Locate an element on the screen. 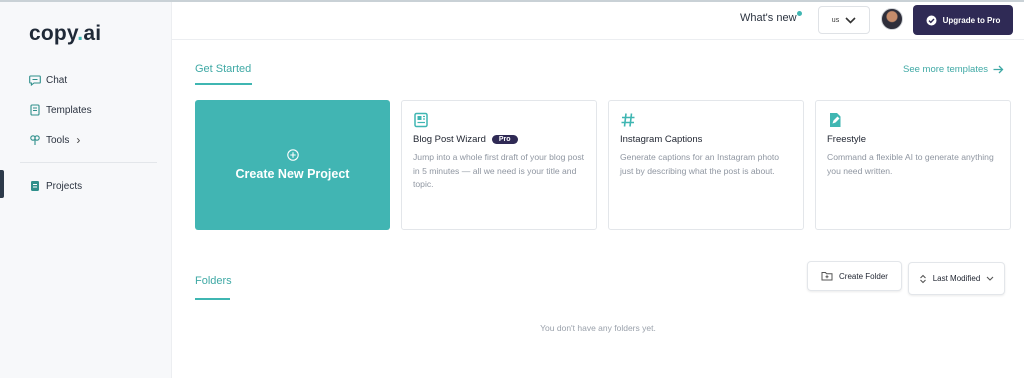 This screenshot has height=378, width=1024. tools-icon is located at coordinates (35, 140).